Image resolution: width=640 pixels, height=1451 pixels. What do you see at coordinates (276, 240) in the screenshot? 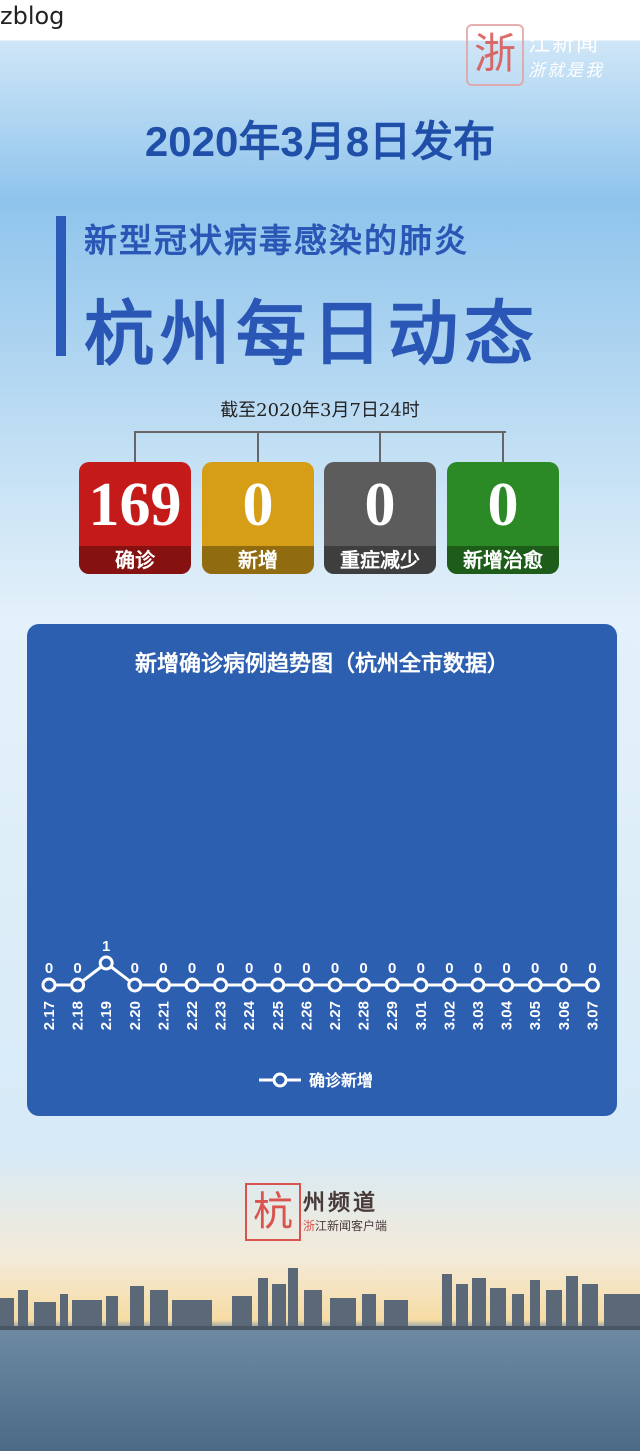
I see `subtitle: 新型冠状病毒感染的肺炎` at bounding box center [276, 240].